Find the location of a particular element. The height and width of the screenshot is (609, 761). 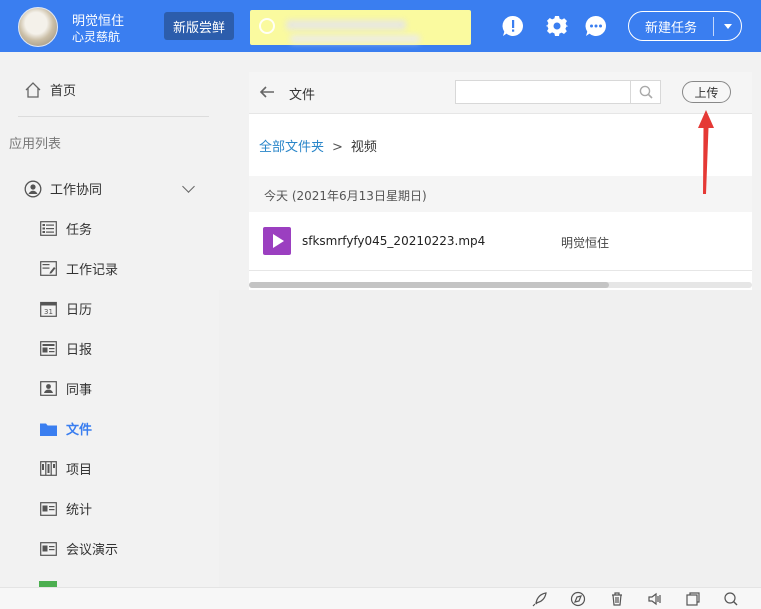

annotation-arrow-icon is located at coordinates (706, 152).